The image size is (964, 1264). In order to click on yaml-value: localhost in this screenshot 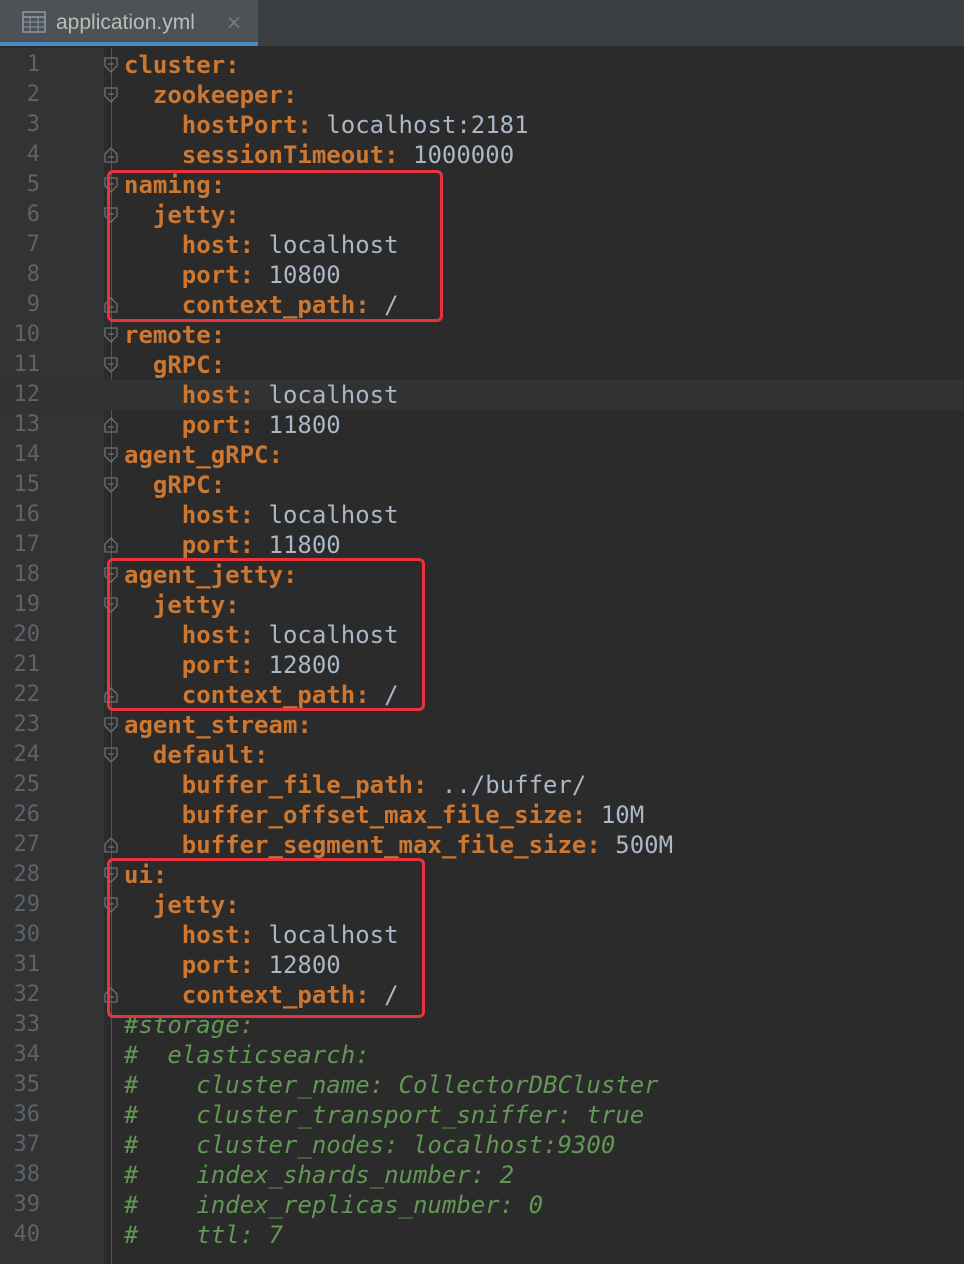, I will do `click(326, 395)`.